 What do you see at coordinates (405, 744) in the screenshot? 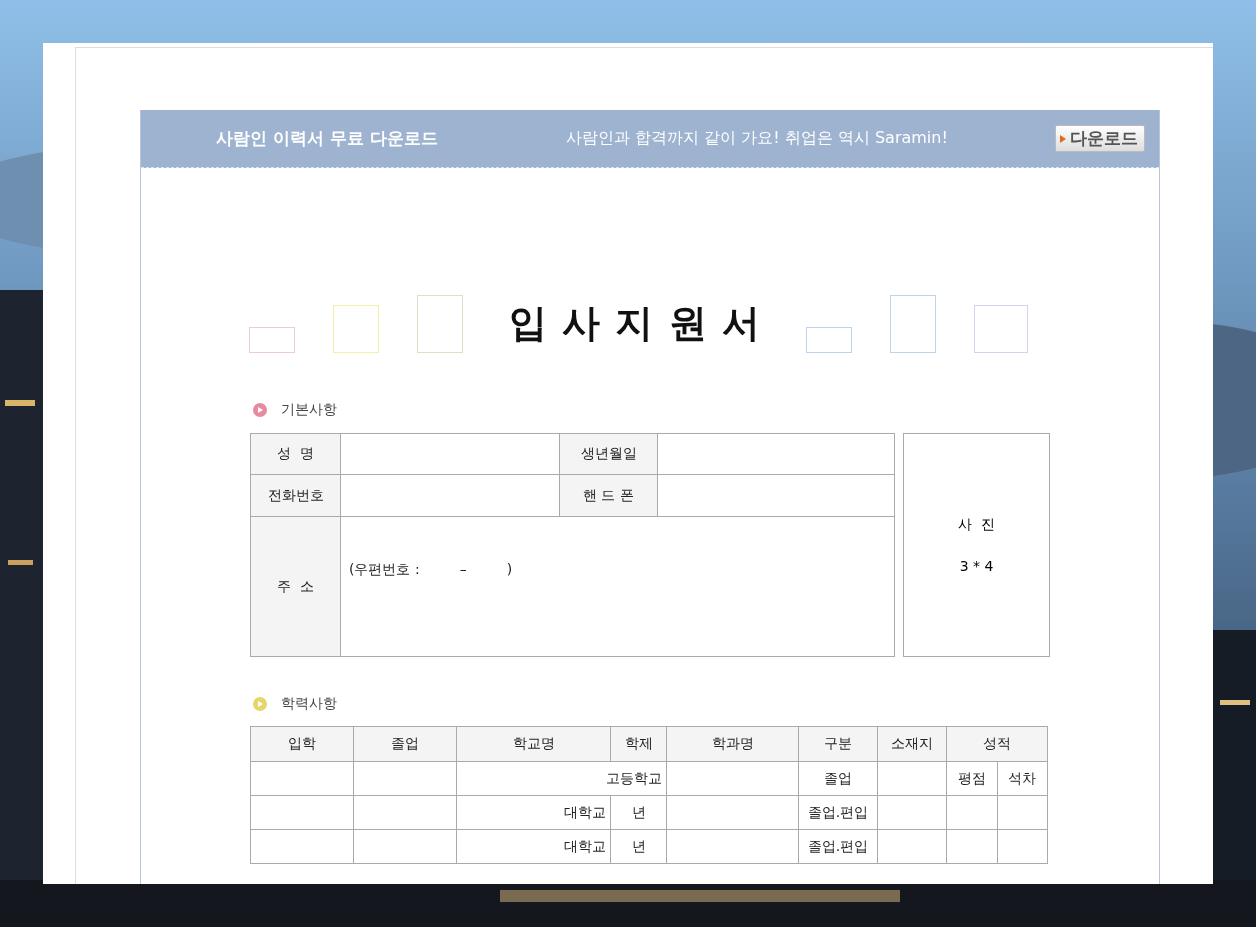
I see `table-header: 졸업` at bounding box center [405, 744].